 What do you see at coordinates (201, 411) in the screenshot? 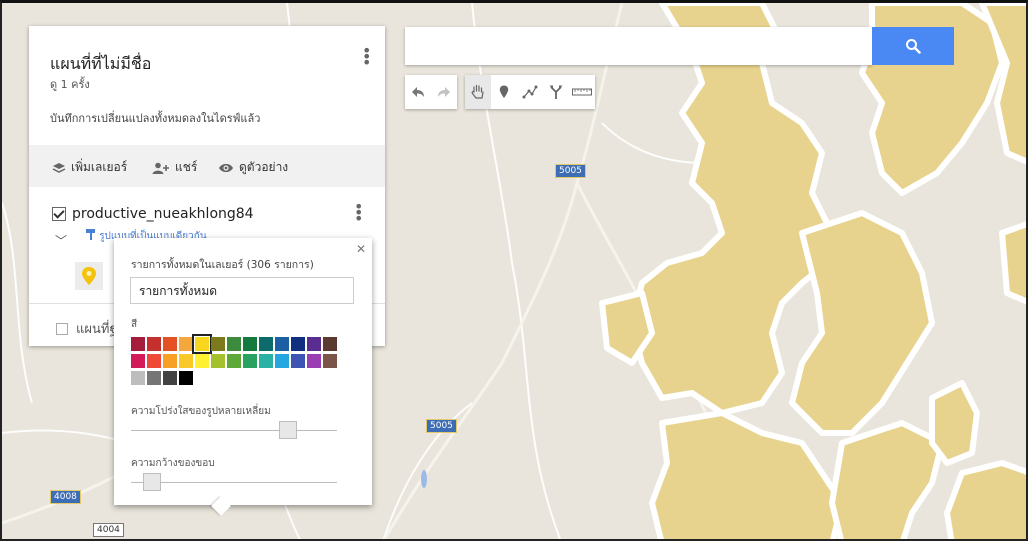
I see `opacity-label: ความโปร่งใสของรูปหลายเหลี่ยม` at bounding box center [201, 411].